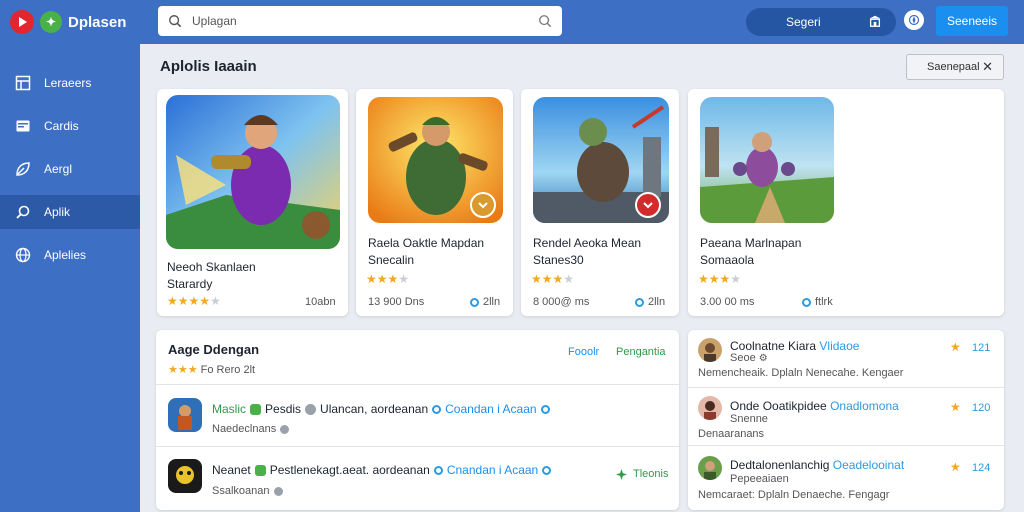  I want to click on row-sub-text: Naedeclnans, so click(244, 429).